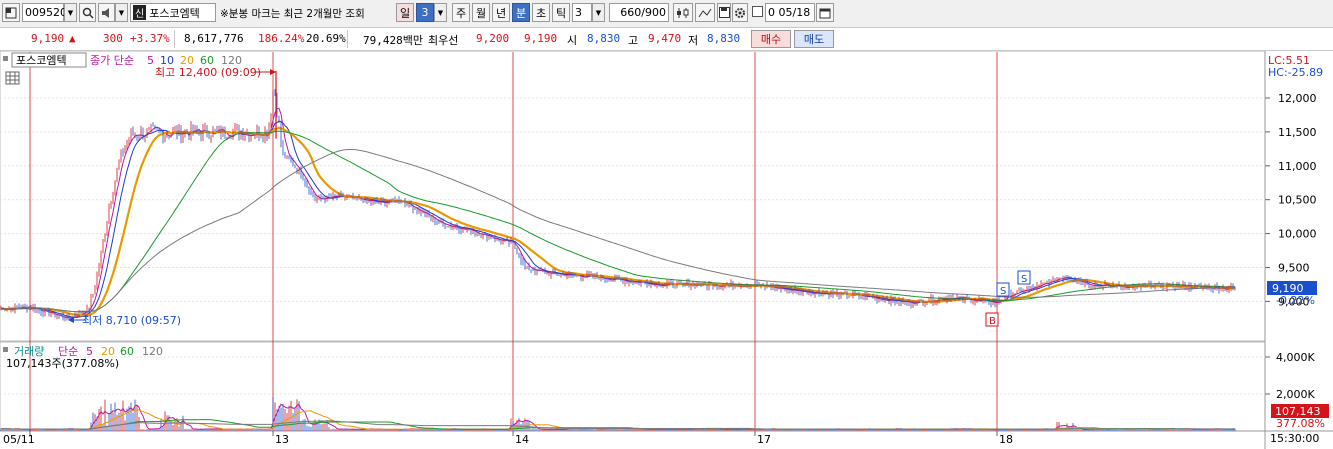 The width and height of the screenshot is (1333, 449). I want to click on hc-label: HC:-25.89, so click(1295, 72).